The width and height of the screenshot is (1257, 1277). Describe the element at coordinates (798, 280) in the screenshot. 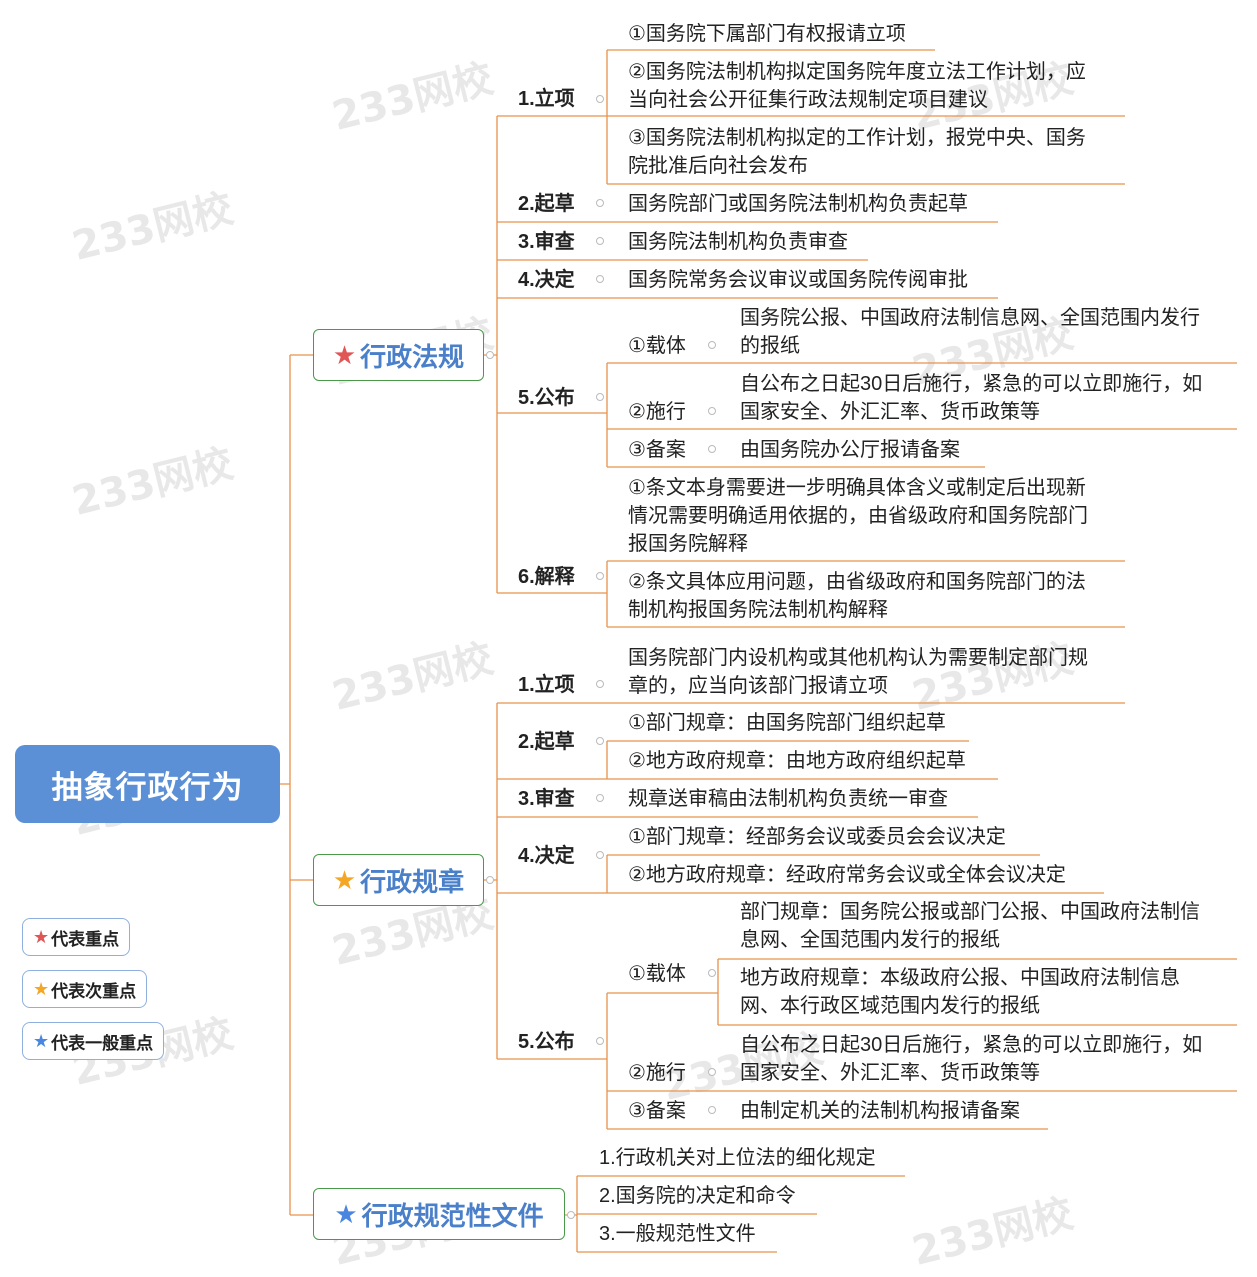

I see `topic-text: 国务院常务会议审议或国务院传阅审批` at that location.